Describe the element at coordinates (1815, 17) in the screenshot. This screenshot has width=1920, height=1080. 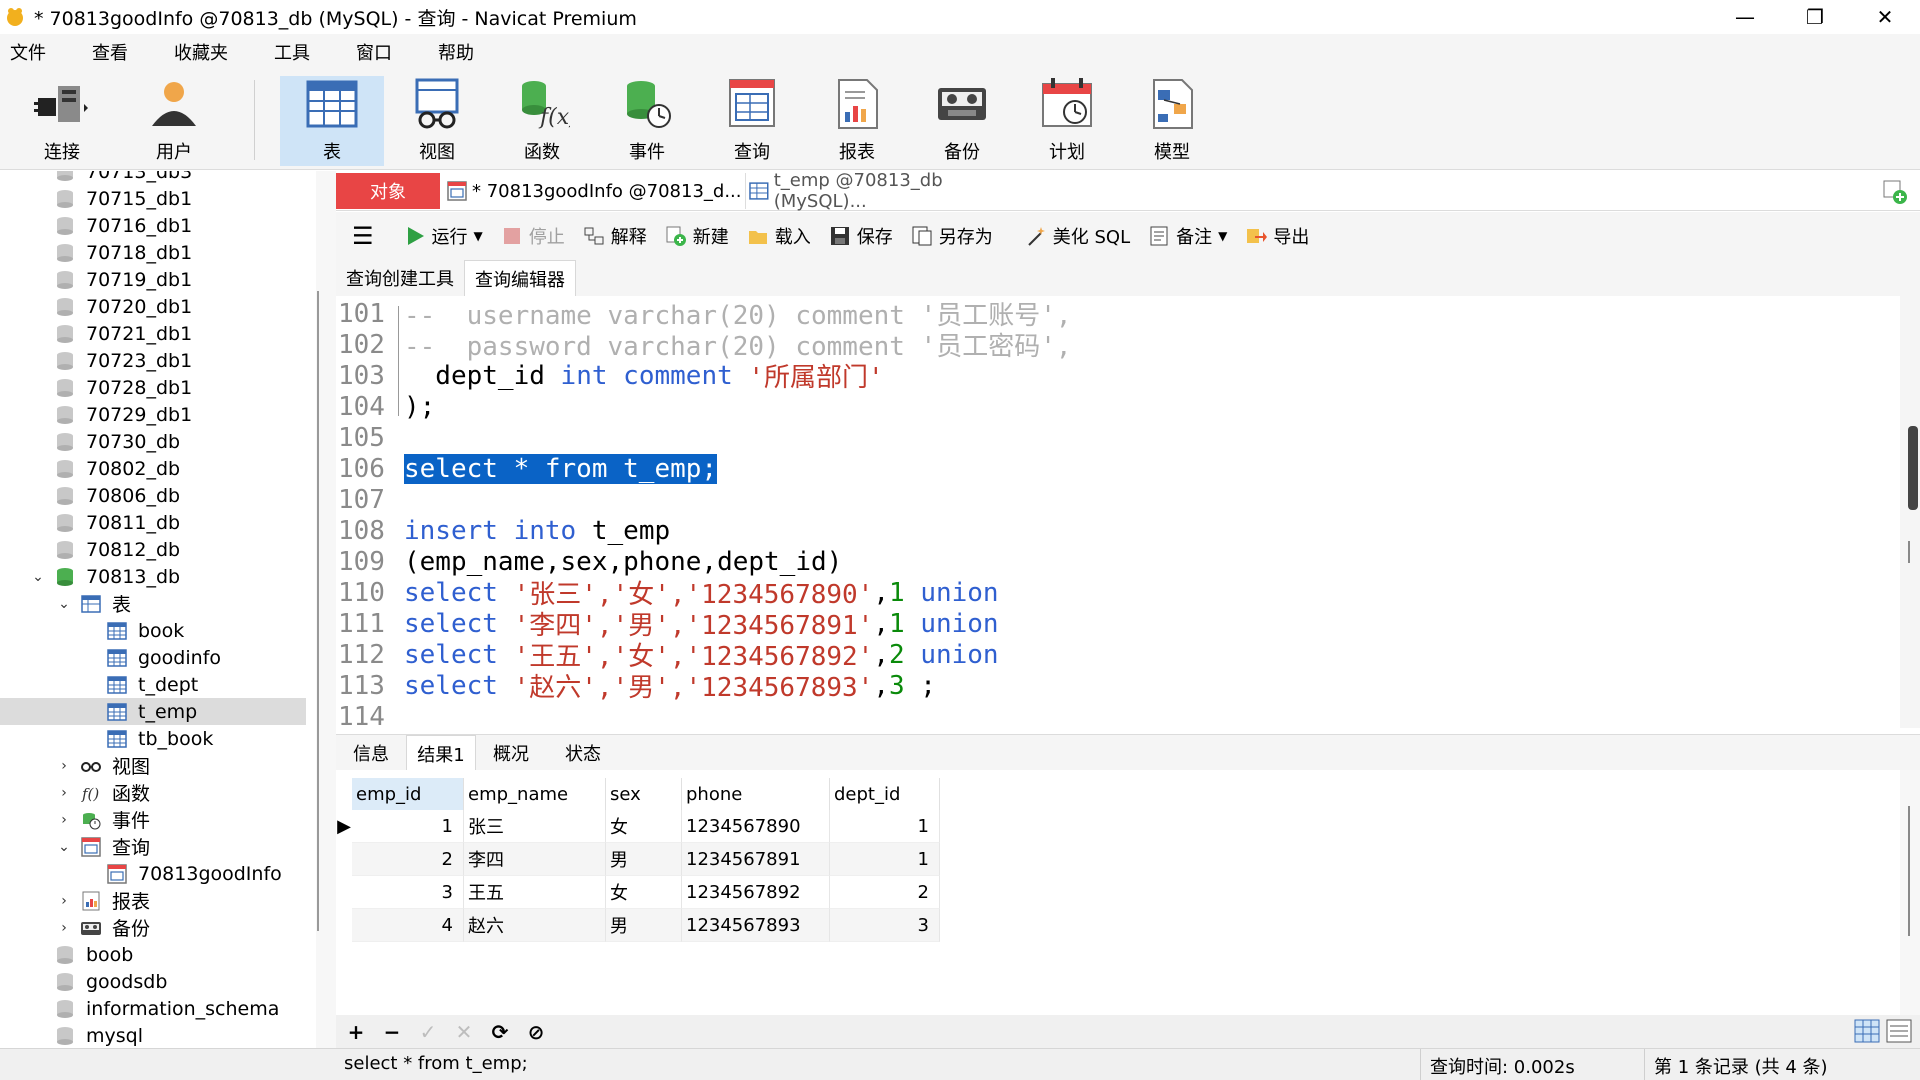
I see `maximize-button: ❐` at that location.